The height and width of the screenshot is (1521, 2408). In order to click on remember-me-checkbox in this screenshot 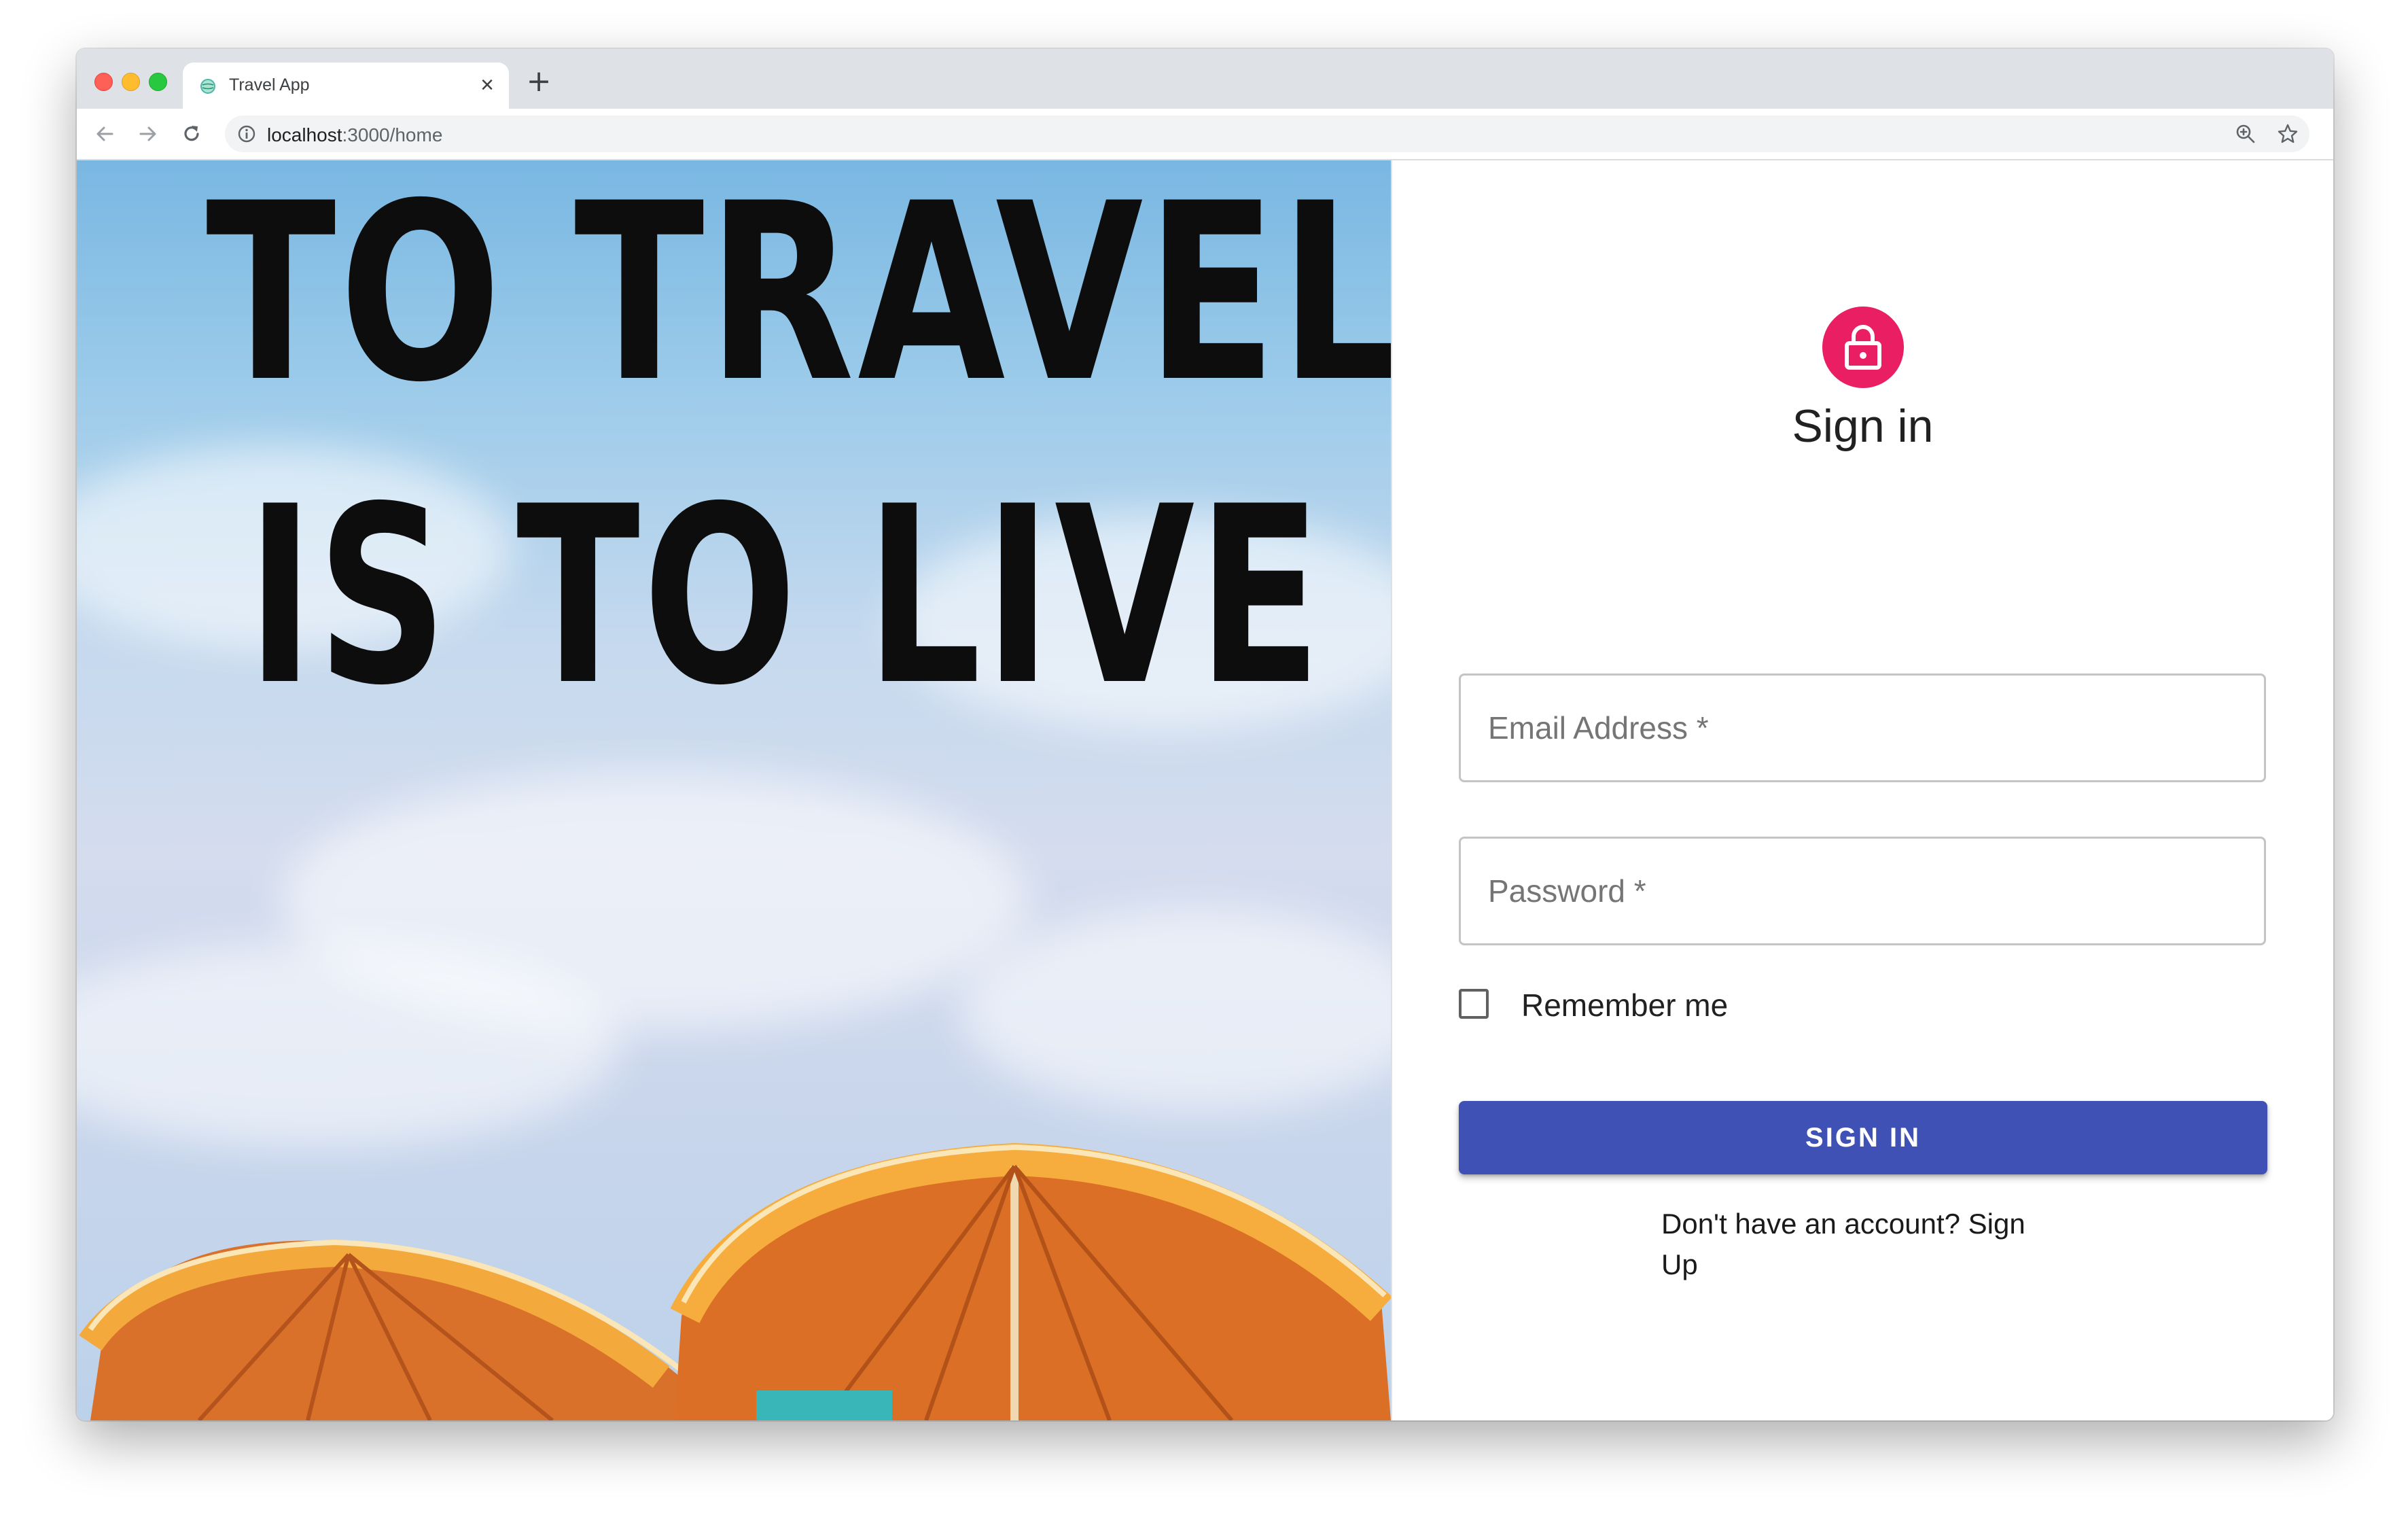, I will do `click(1474, 1004)`.